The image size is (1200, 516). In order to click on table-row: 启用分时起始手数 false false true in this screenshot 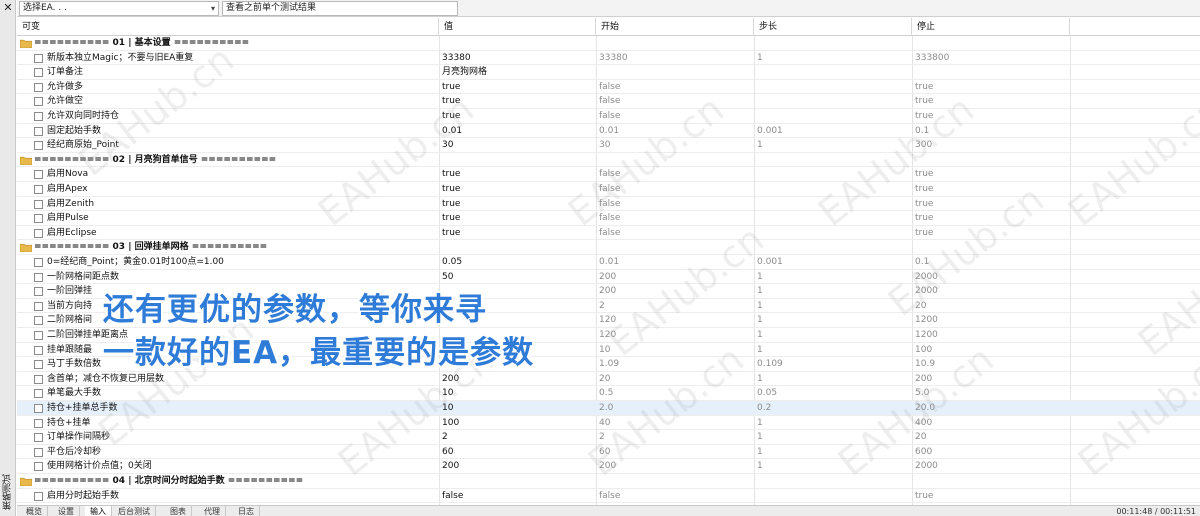, I will do `click(608, 496)`.